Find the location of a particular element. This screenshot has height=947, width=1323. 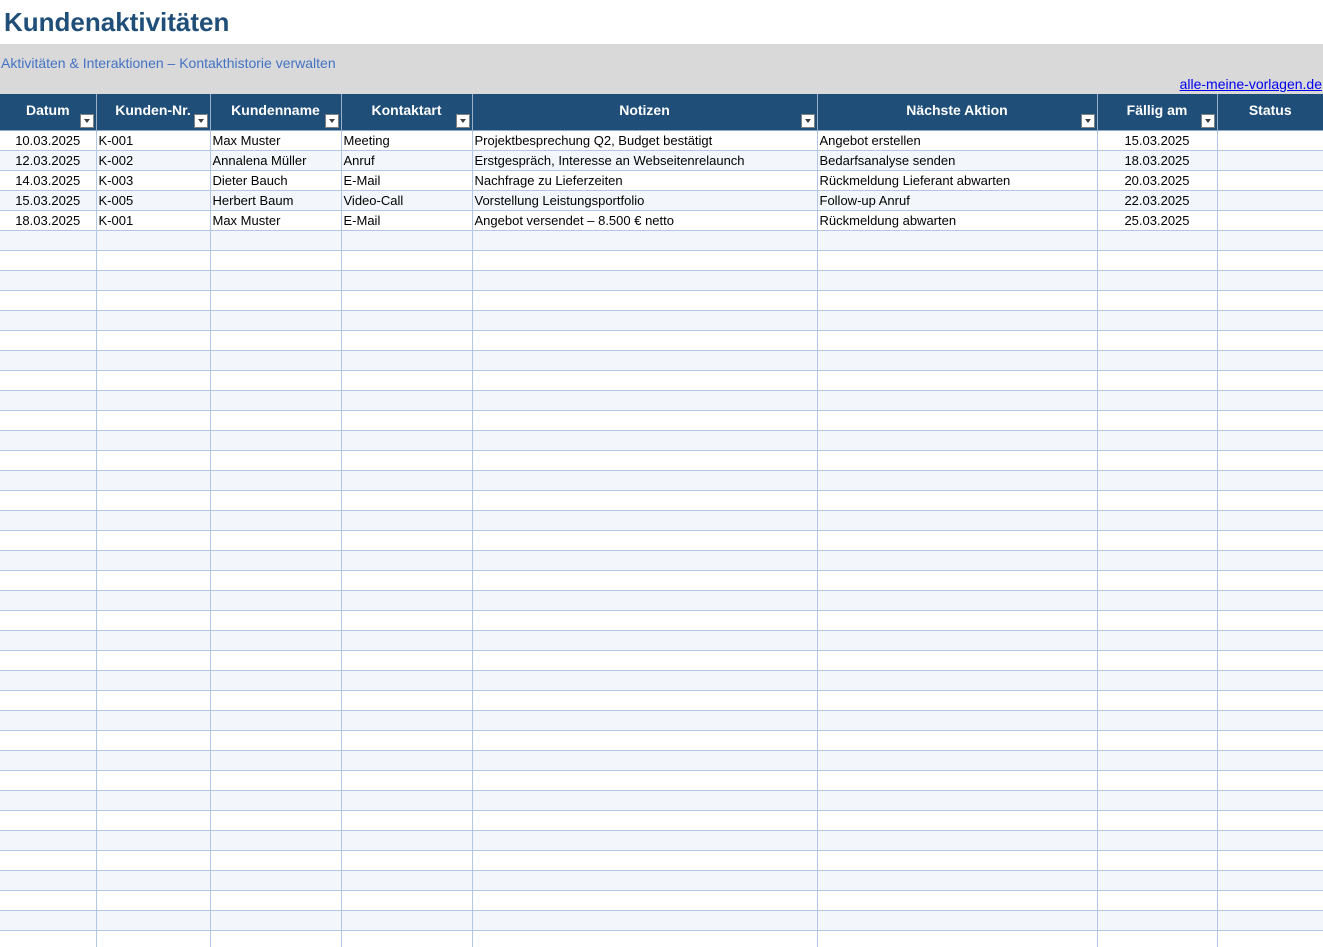

cell-naechste-aktion: Angebot erstellen is located at coordinates (956, 140).